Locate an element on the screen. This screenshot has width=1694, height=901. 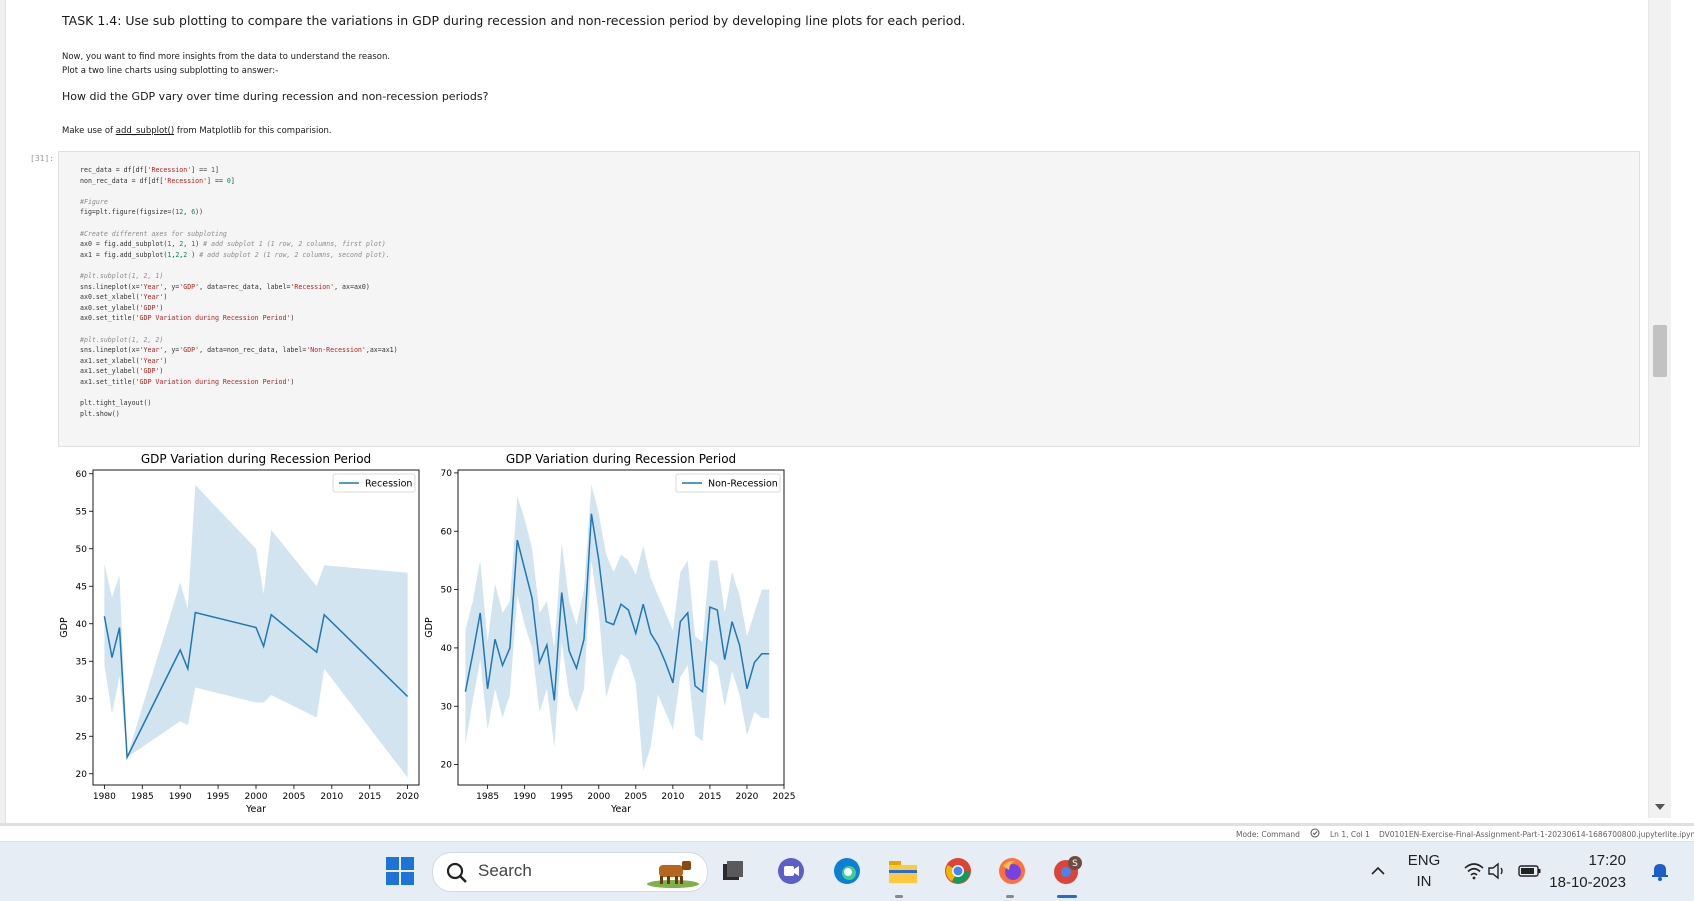
vertical-scrollbar is located at coordinates (1659, 409).